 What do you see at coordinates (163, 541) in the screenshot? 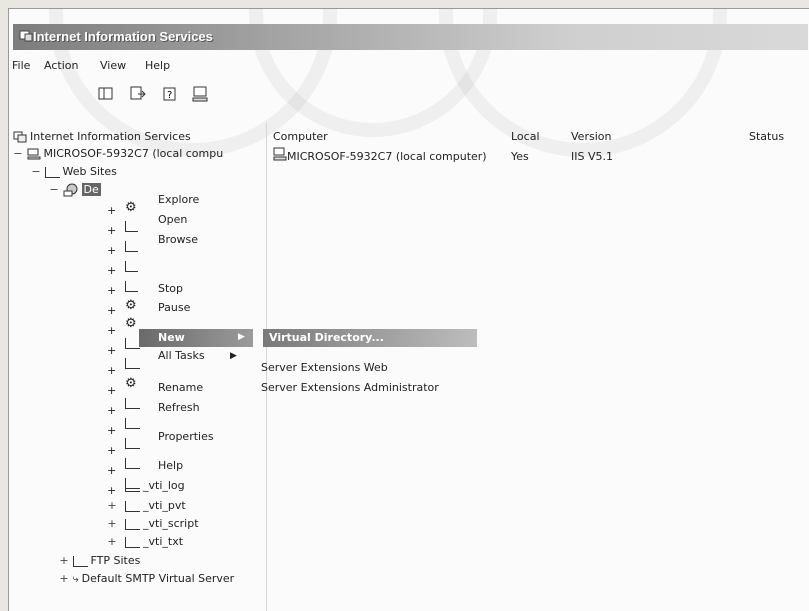
I see `tree-item-label: _vti_txt` at bounding box center [163, 541].